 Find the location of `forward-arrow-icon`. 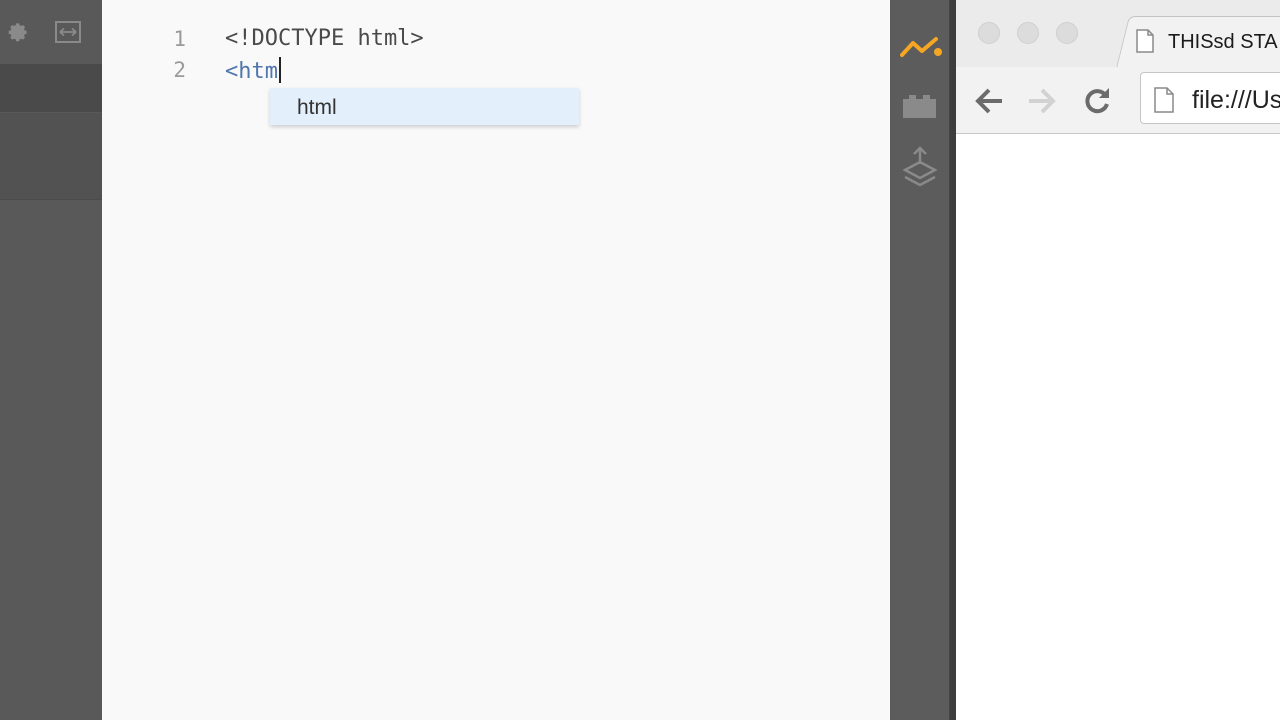

forward-arrow-icon is located at coordinates (1042, 101).